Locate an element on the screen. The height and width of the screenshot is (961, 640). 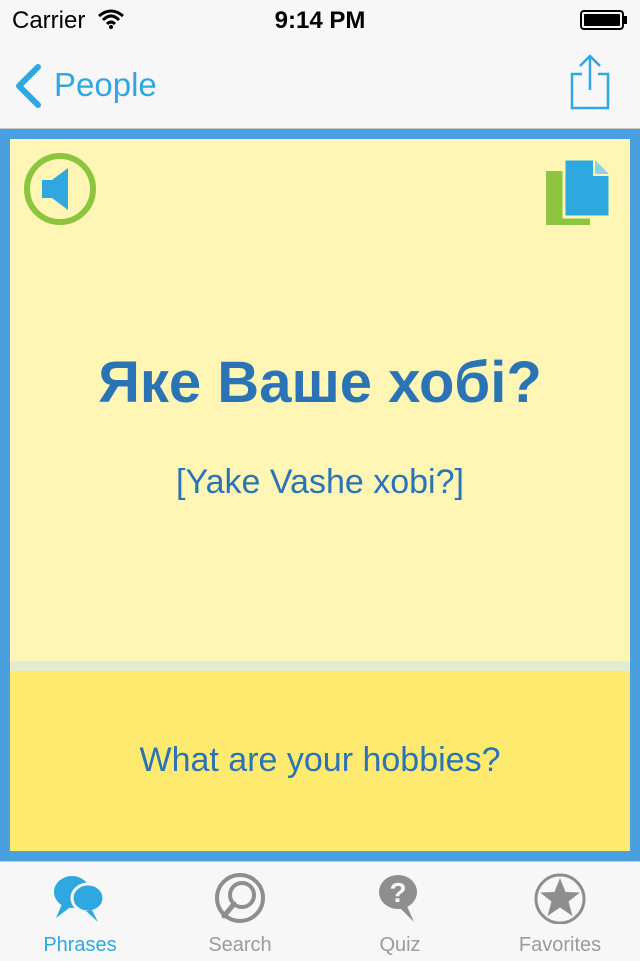
tab-favorites-label: Favorites is located at coordinates (560, 945).